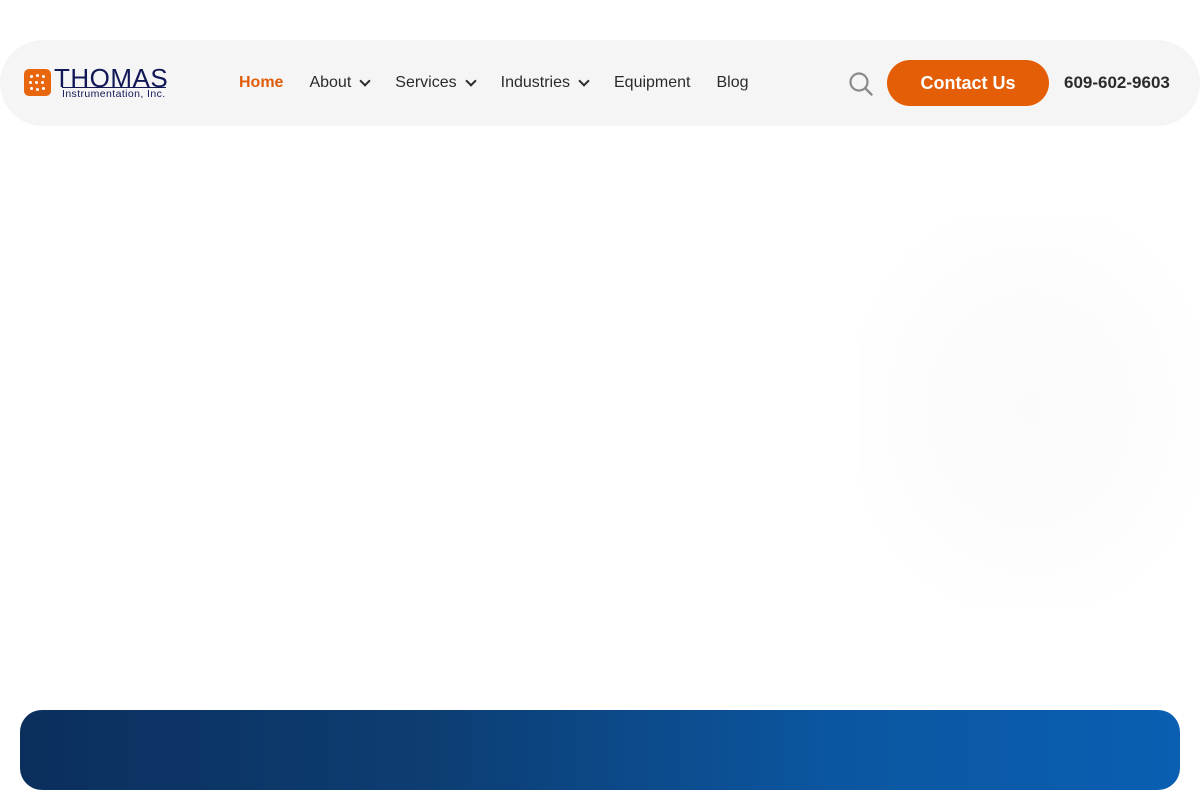 This screenshot has height=790, width=1200. I want to click on nav-item-about: About, so click(340, 83).